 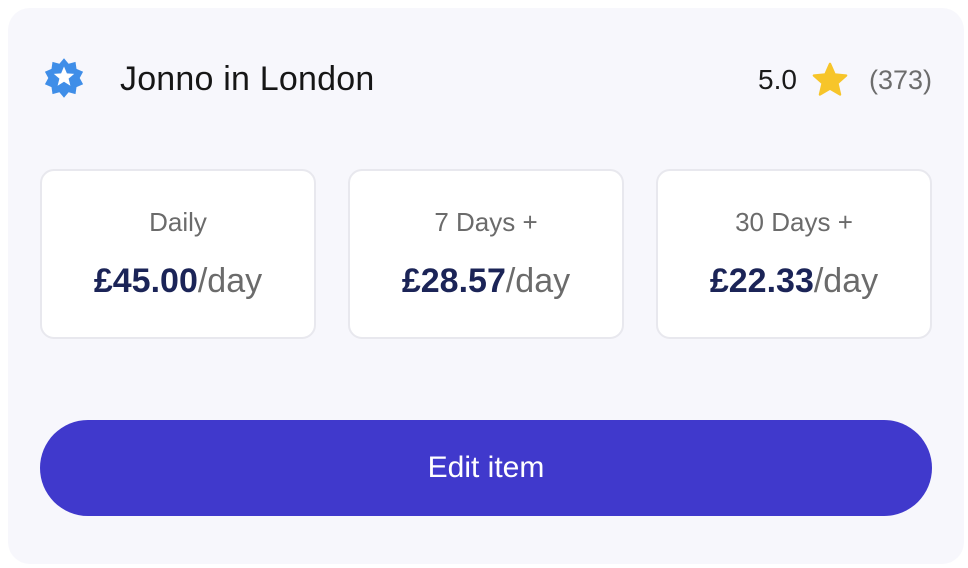 I want to click on price-line: £28.57/day, so click(x=486, y=281).